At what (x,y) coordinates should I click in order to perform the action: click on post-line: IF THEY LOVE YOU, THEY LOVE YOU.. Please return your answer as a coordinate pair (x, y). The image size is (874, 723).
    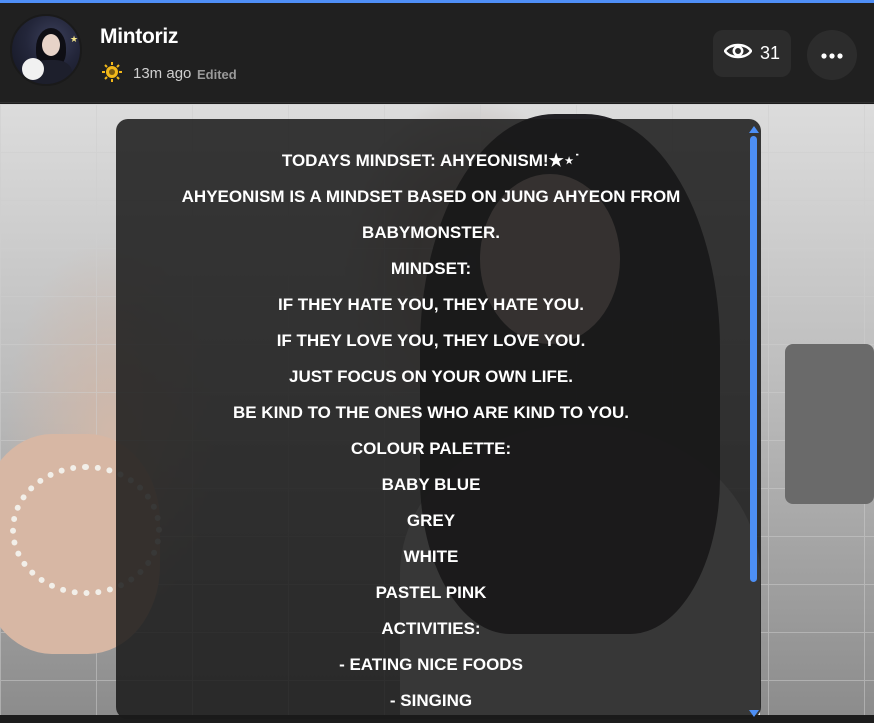
    Looking at the image, I should click on (431, 340).